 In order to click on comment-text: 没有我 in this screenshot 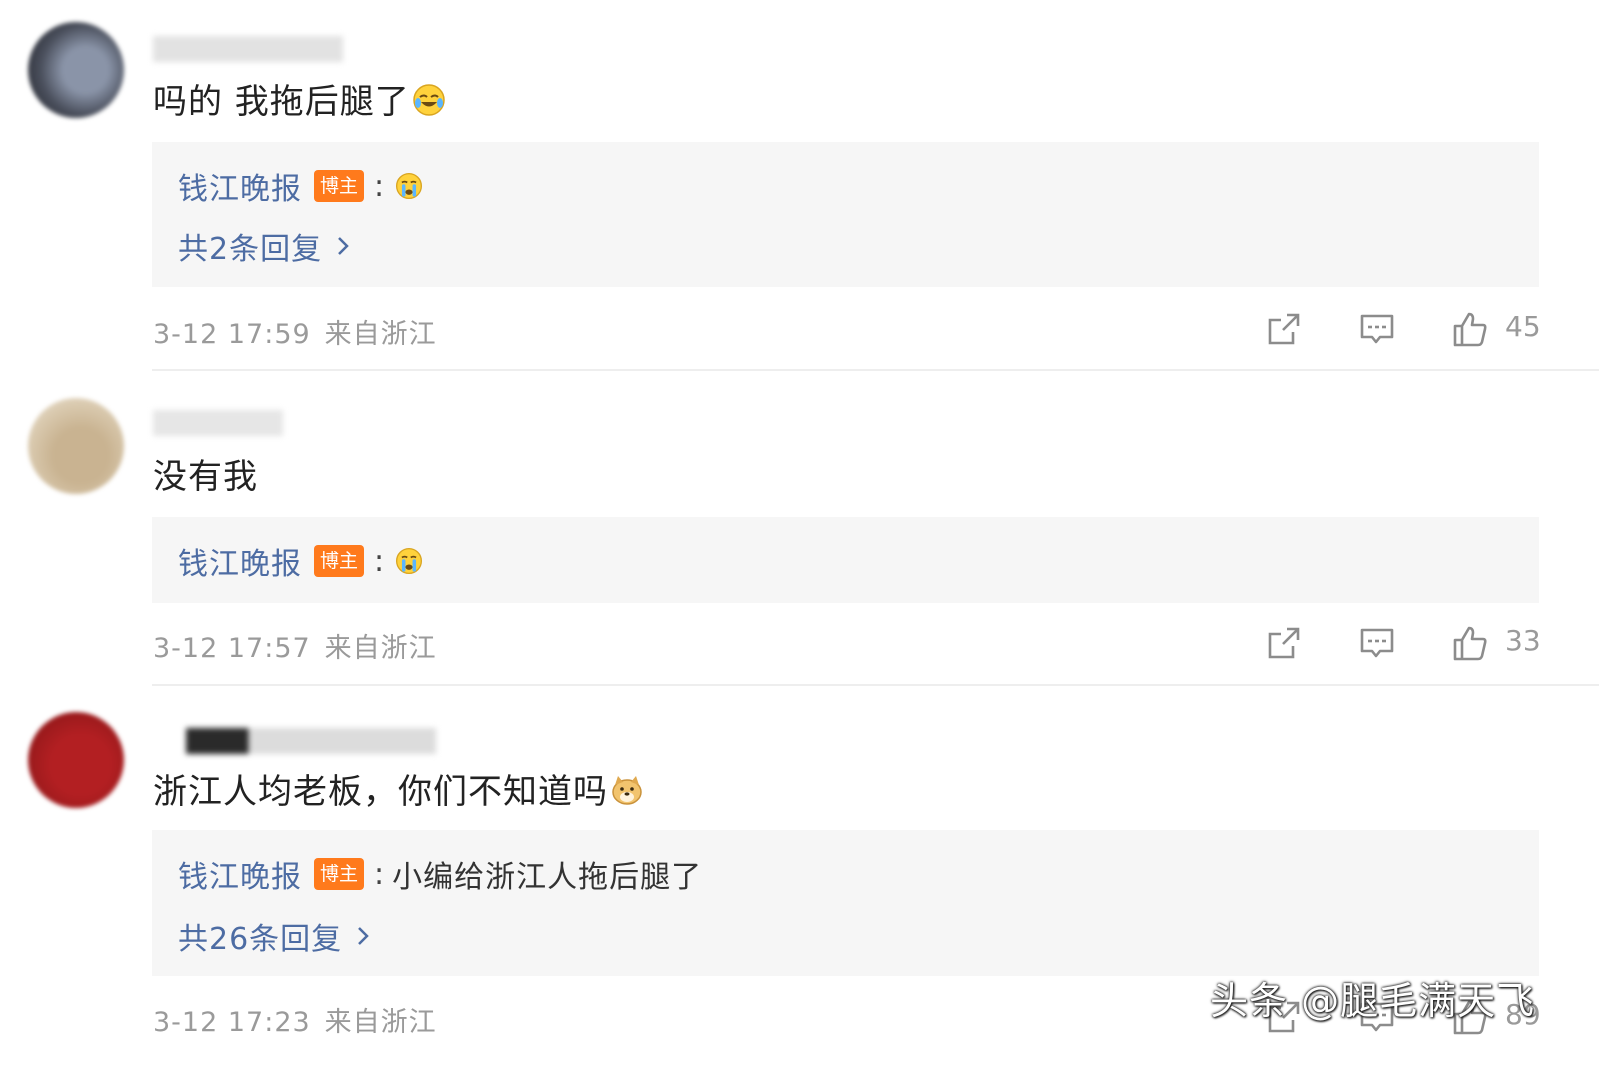, I will do `click(205, 477)`.